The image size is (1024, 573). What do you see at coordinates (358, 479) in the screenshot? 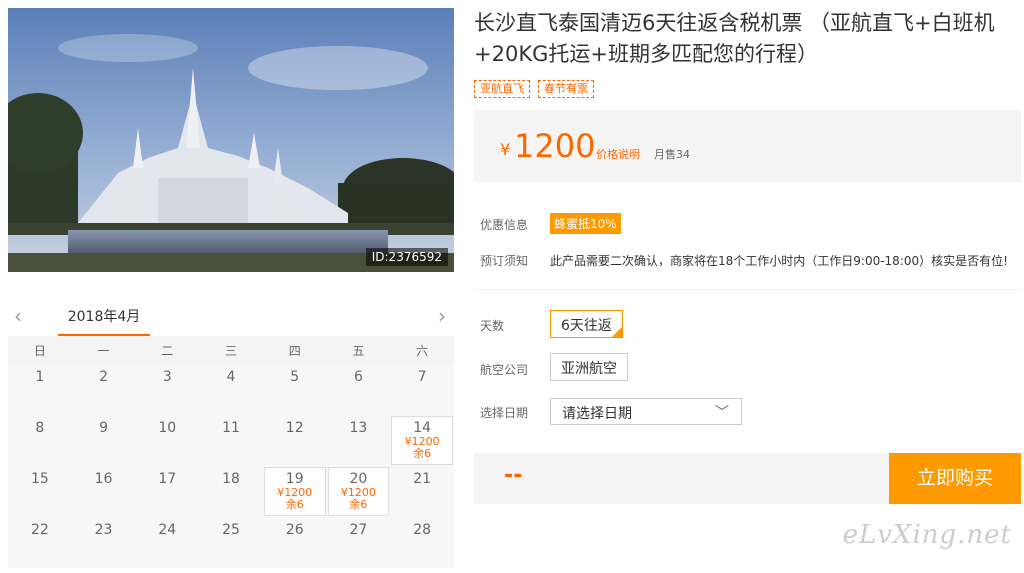
I see `day-number: 20` at bounding box center [358, 479].